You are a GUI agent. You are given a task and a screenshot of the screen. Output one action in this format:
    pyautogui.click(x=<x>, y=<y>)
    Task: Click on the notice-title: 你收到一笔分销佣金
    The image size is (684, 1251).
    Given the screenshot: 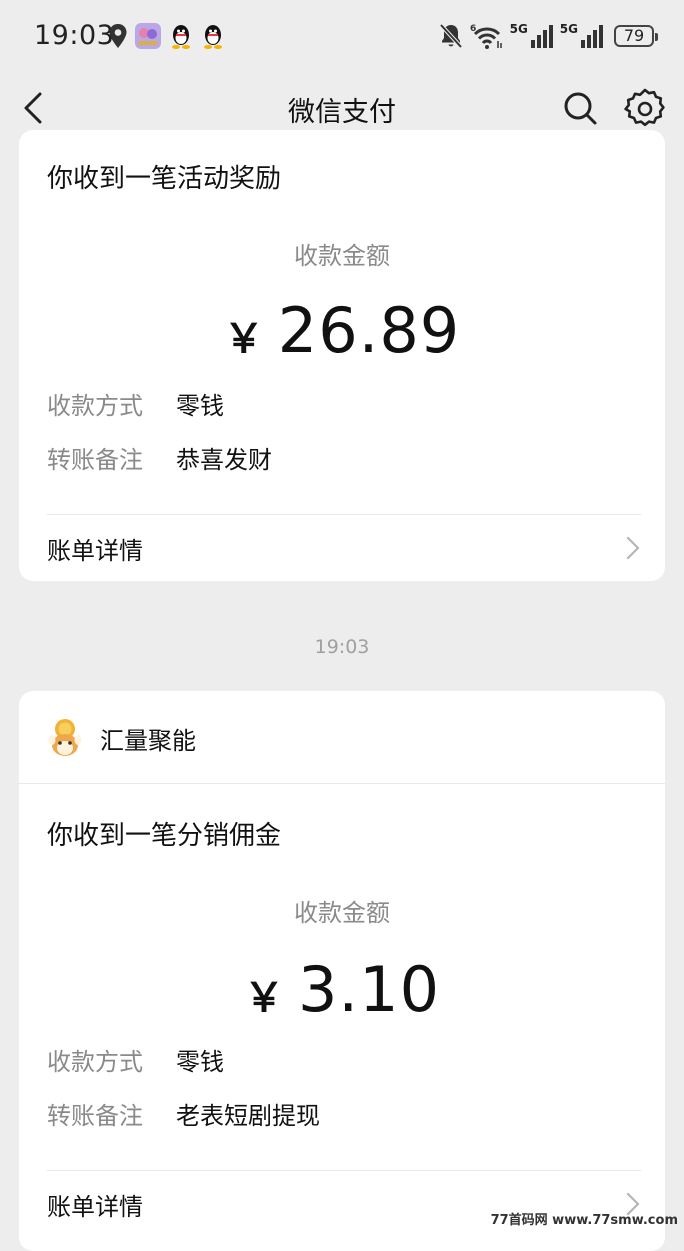 What is the action you would take?
    pyautogui.click(x=164, y=836)
    